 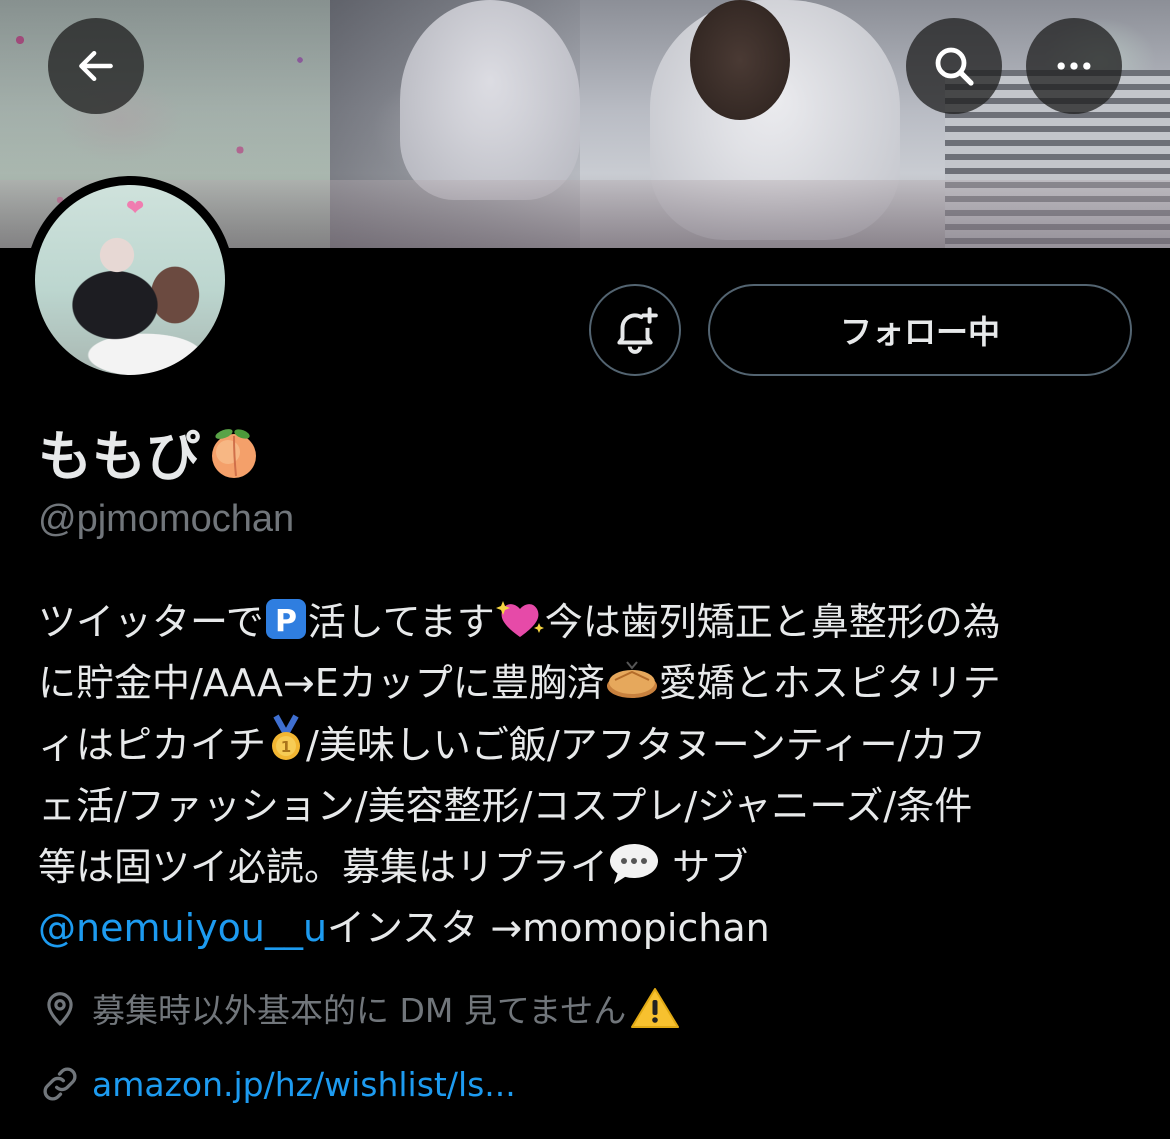 I want to click on notifications-button, so click(x=635, y=330).